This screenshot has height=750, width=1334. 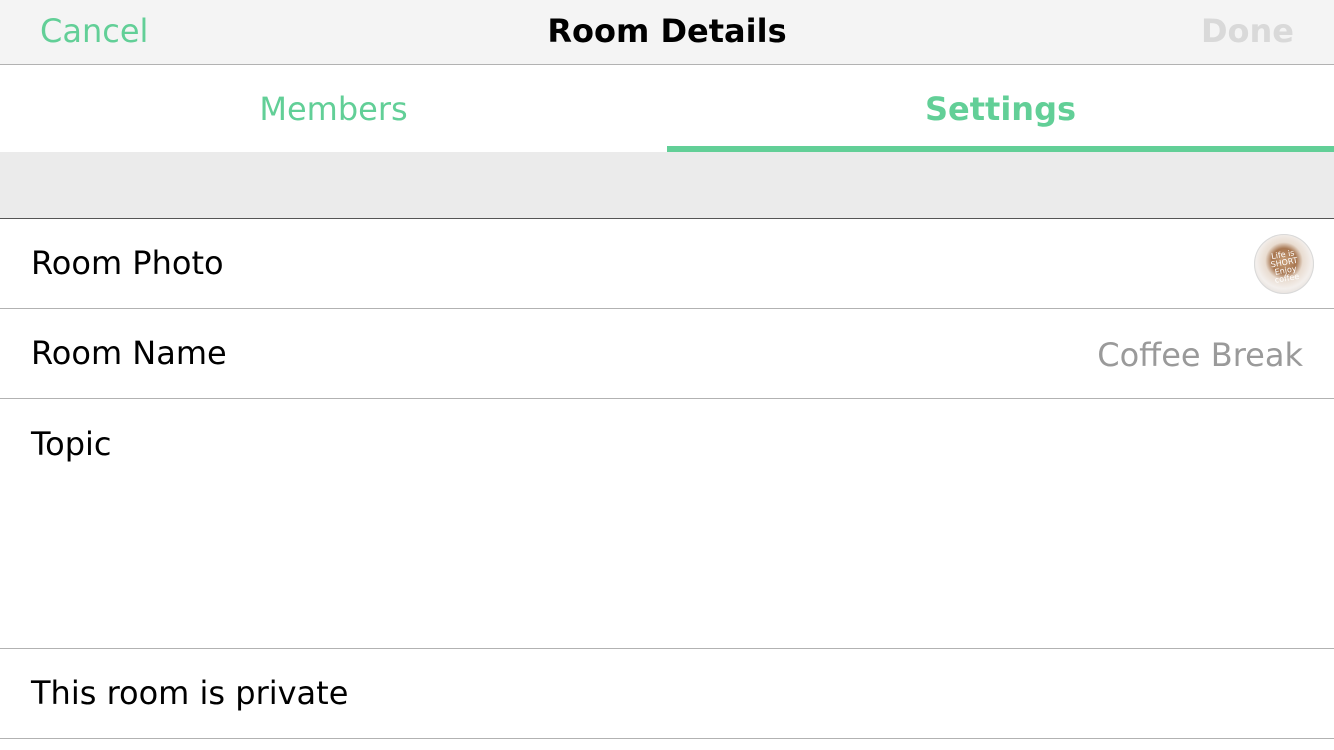 What do you see at coordinates (333, 108) in the screenshot?
I see `tab-members: Members` at bounding box center [333, 108].